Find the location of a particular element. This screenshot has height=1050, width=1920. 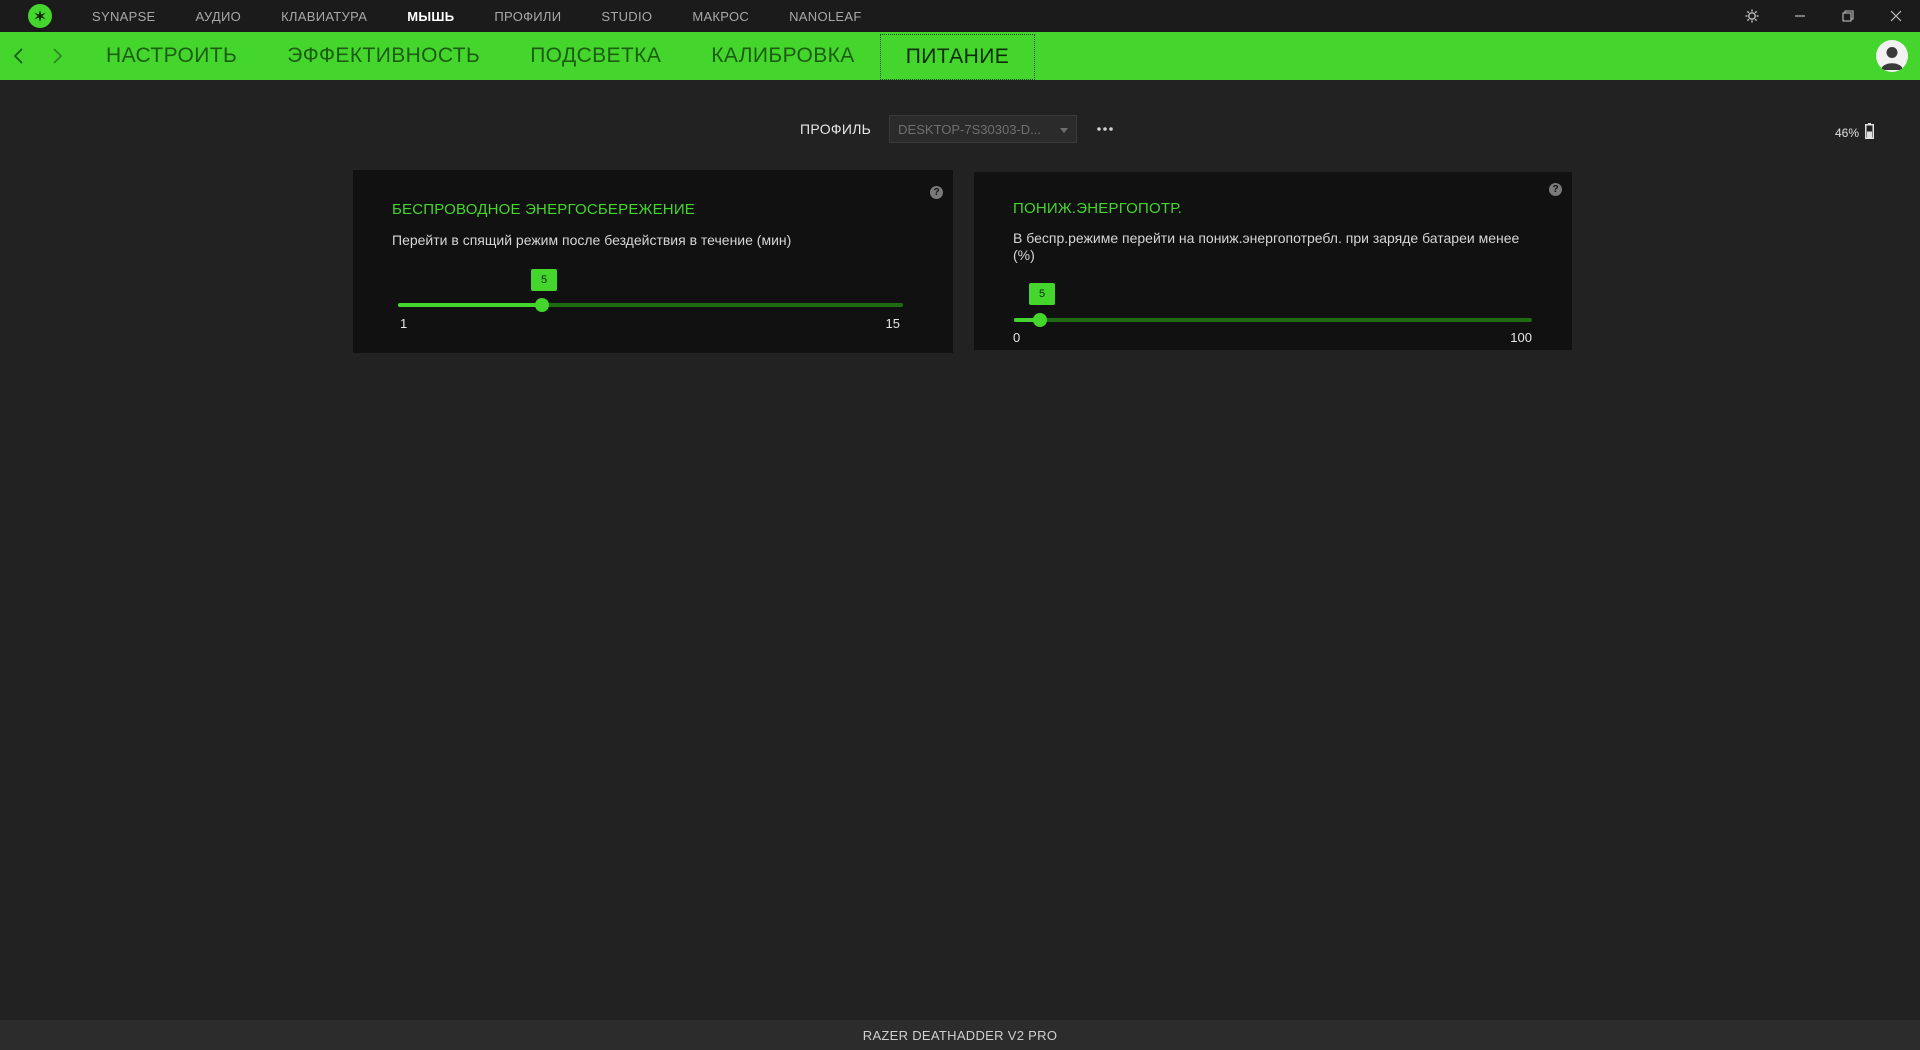

top-nav-nanoleaf: NANOLEAF is located at coordinates (825, 16).